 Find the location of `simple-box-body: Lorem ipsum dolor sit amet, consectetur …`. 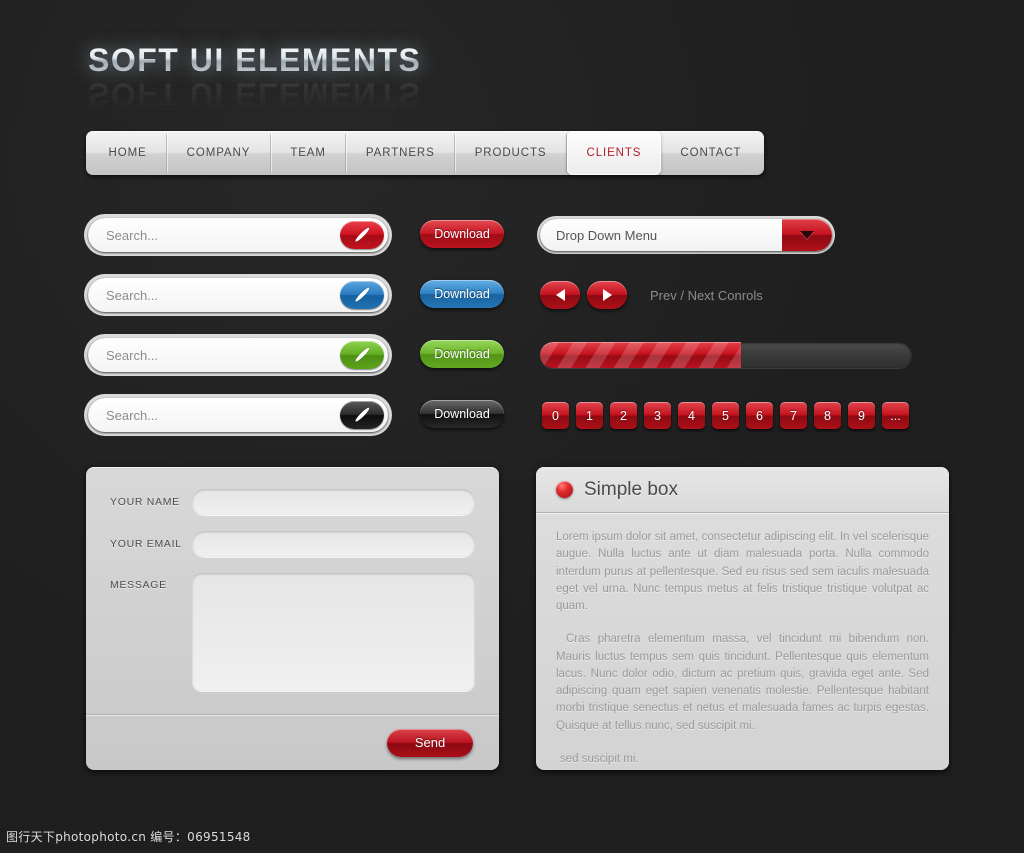

simple-box-body: Lorem ipsum dolor sit amet, consectetur … is located at coordinates (742, 640).